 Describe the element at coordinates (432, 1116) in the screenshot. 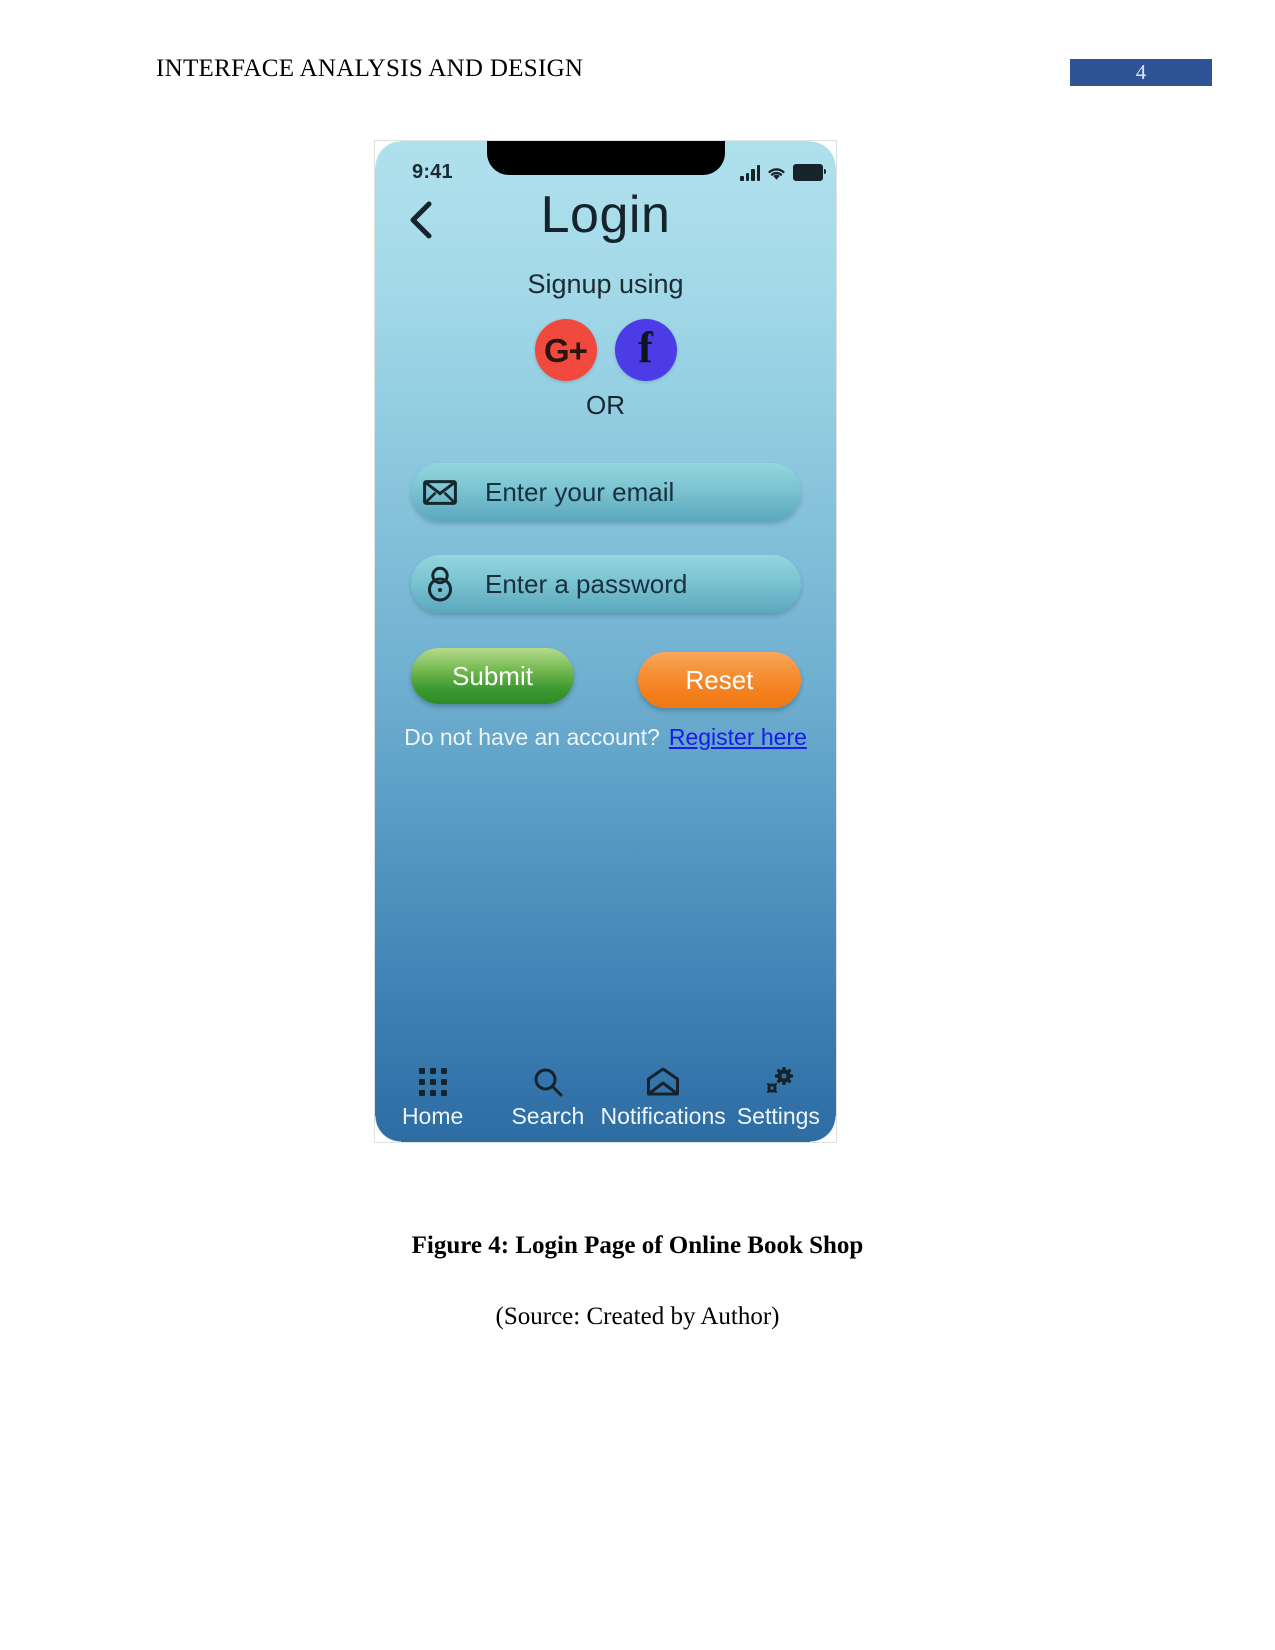

I see `nav-label-home: Home` at that location.